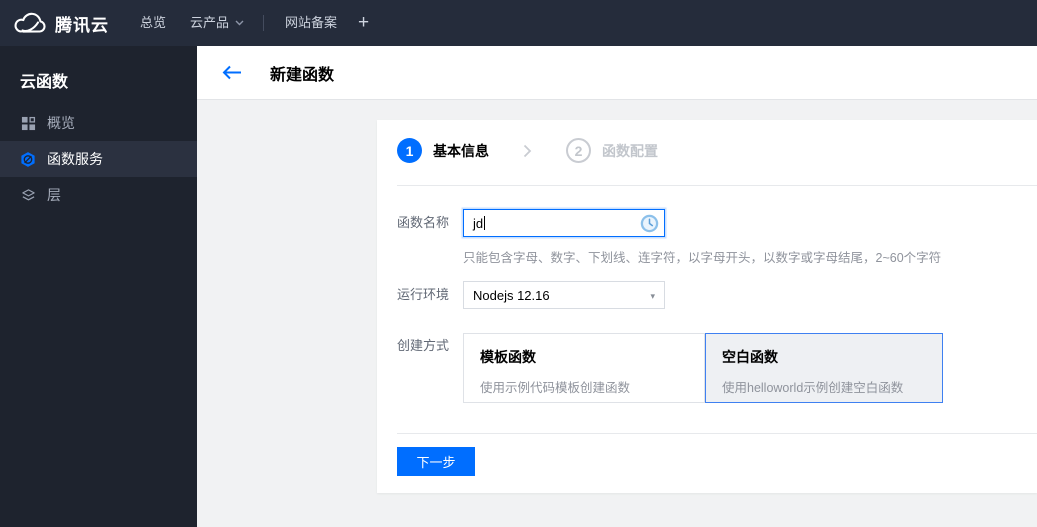 This screenshot has height=527, width=1037. What do you see at coordinates (98, 123) in the screenshot?
I see `sidebar-item-overview: 概览` at bounding box center [98, 123].